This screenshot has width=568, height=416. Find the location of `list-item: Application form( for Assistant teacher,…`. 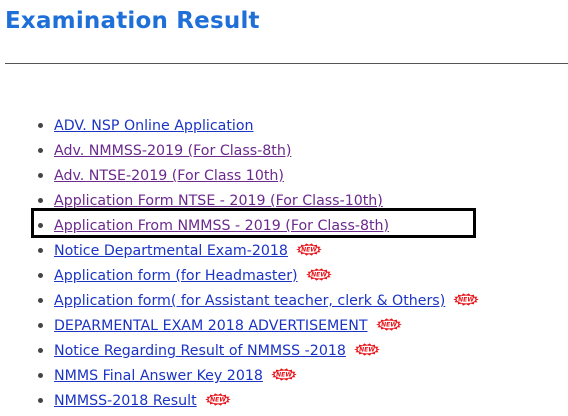

list-item: Application form( for Assistant teacher,… is located at coordinates (258, 303).